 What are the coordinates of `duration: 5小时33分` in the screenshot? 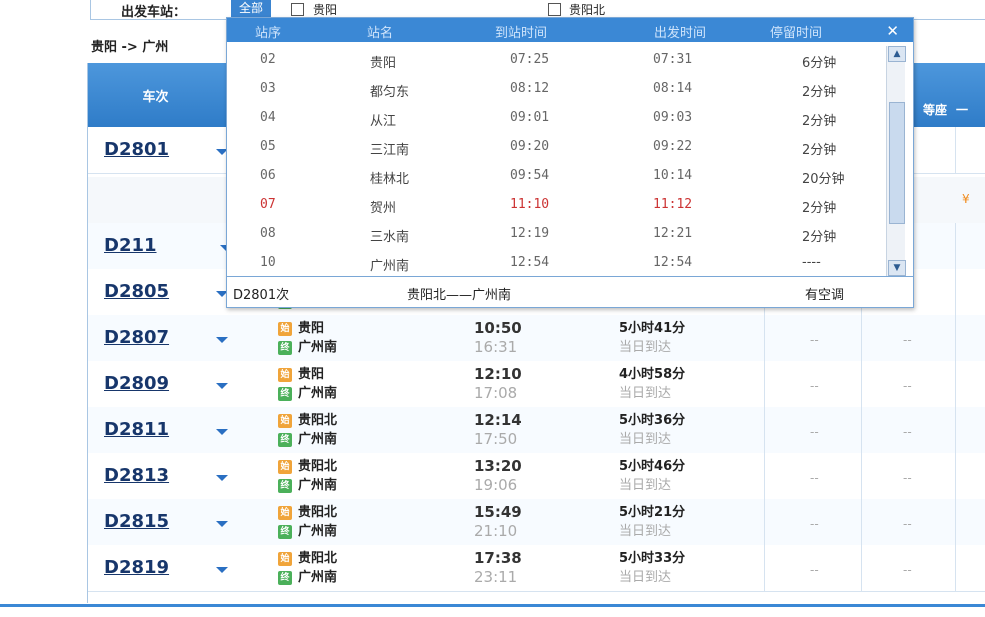 It's located at (652, 558).